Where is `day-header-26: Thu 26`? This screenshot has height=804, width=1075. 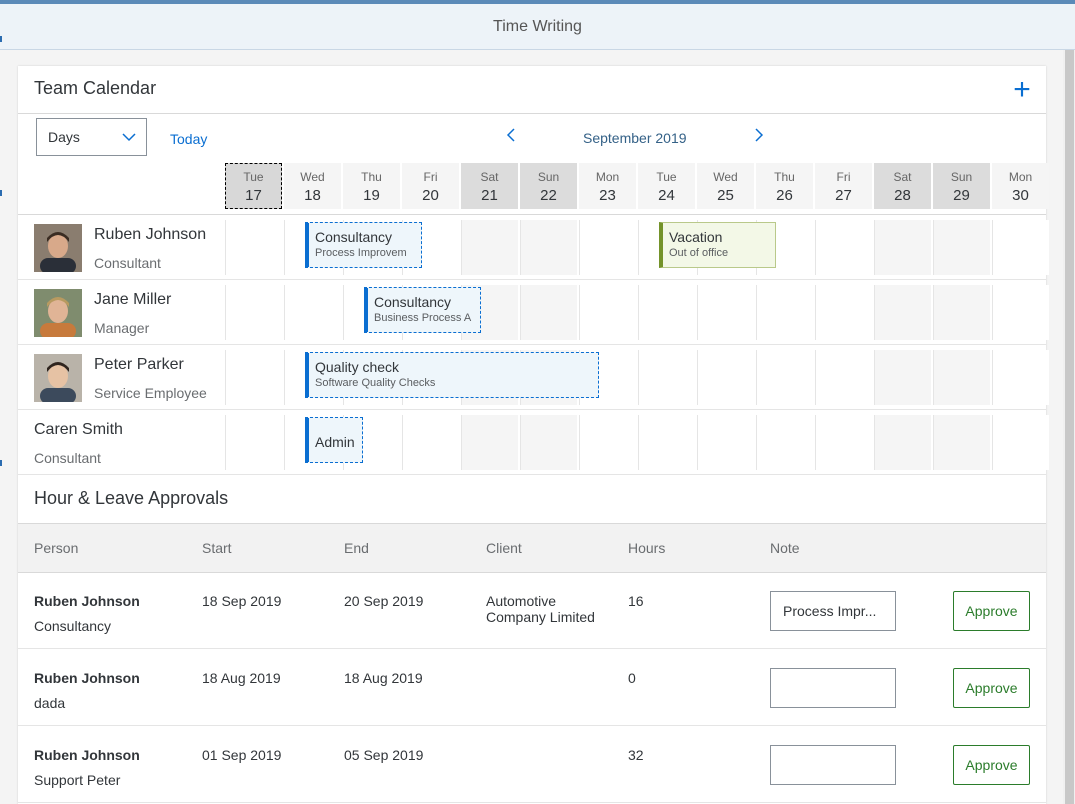
day-header-26: Thu 26 is located at coordinates (784, 186).